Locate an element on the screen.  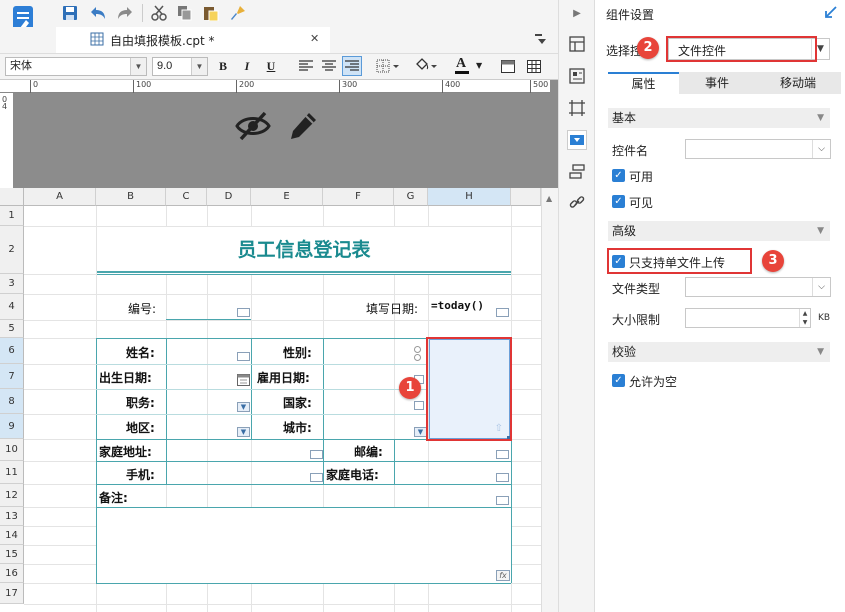
cut-icon is located at coordinates (159, 13).